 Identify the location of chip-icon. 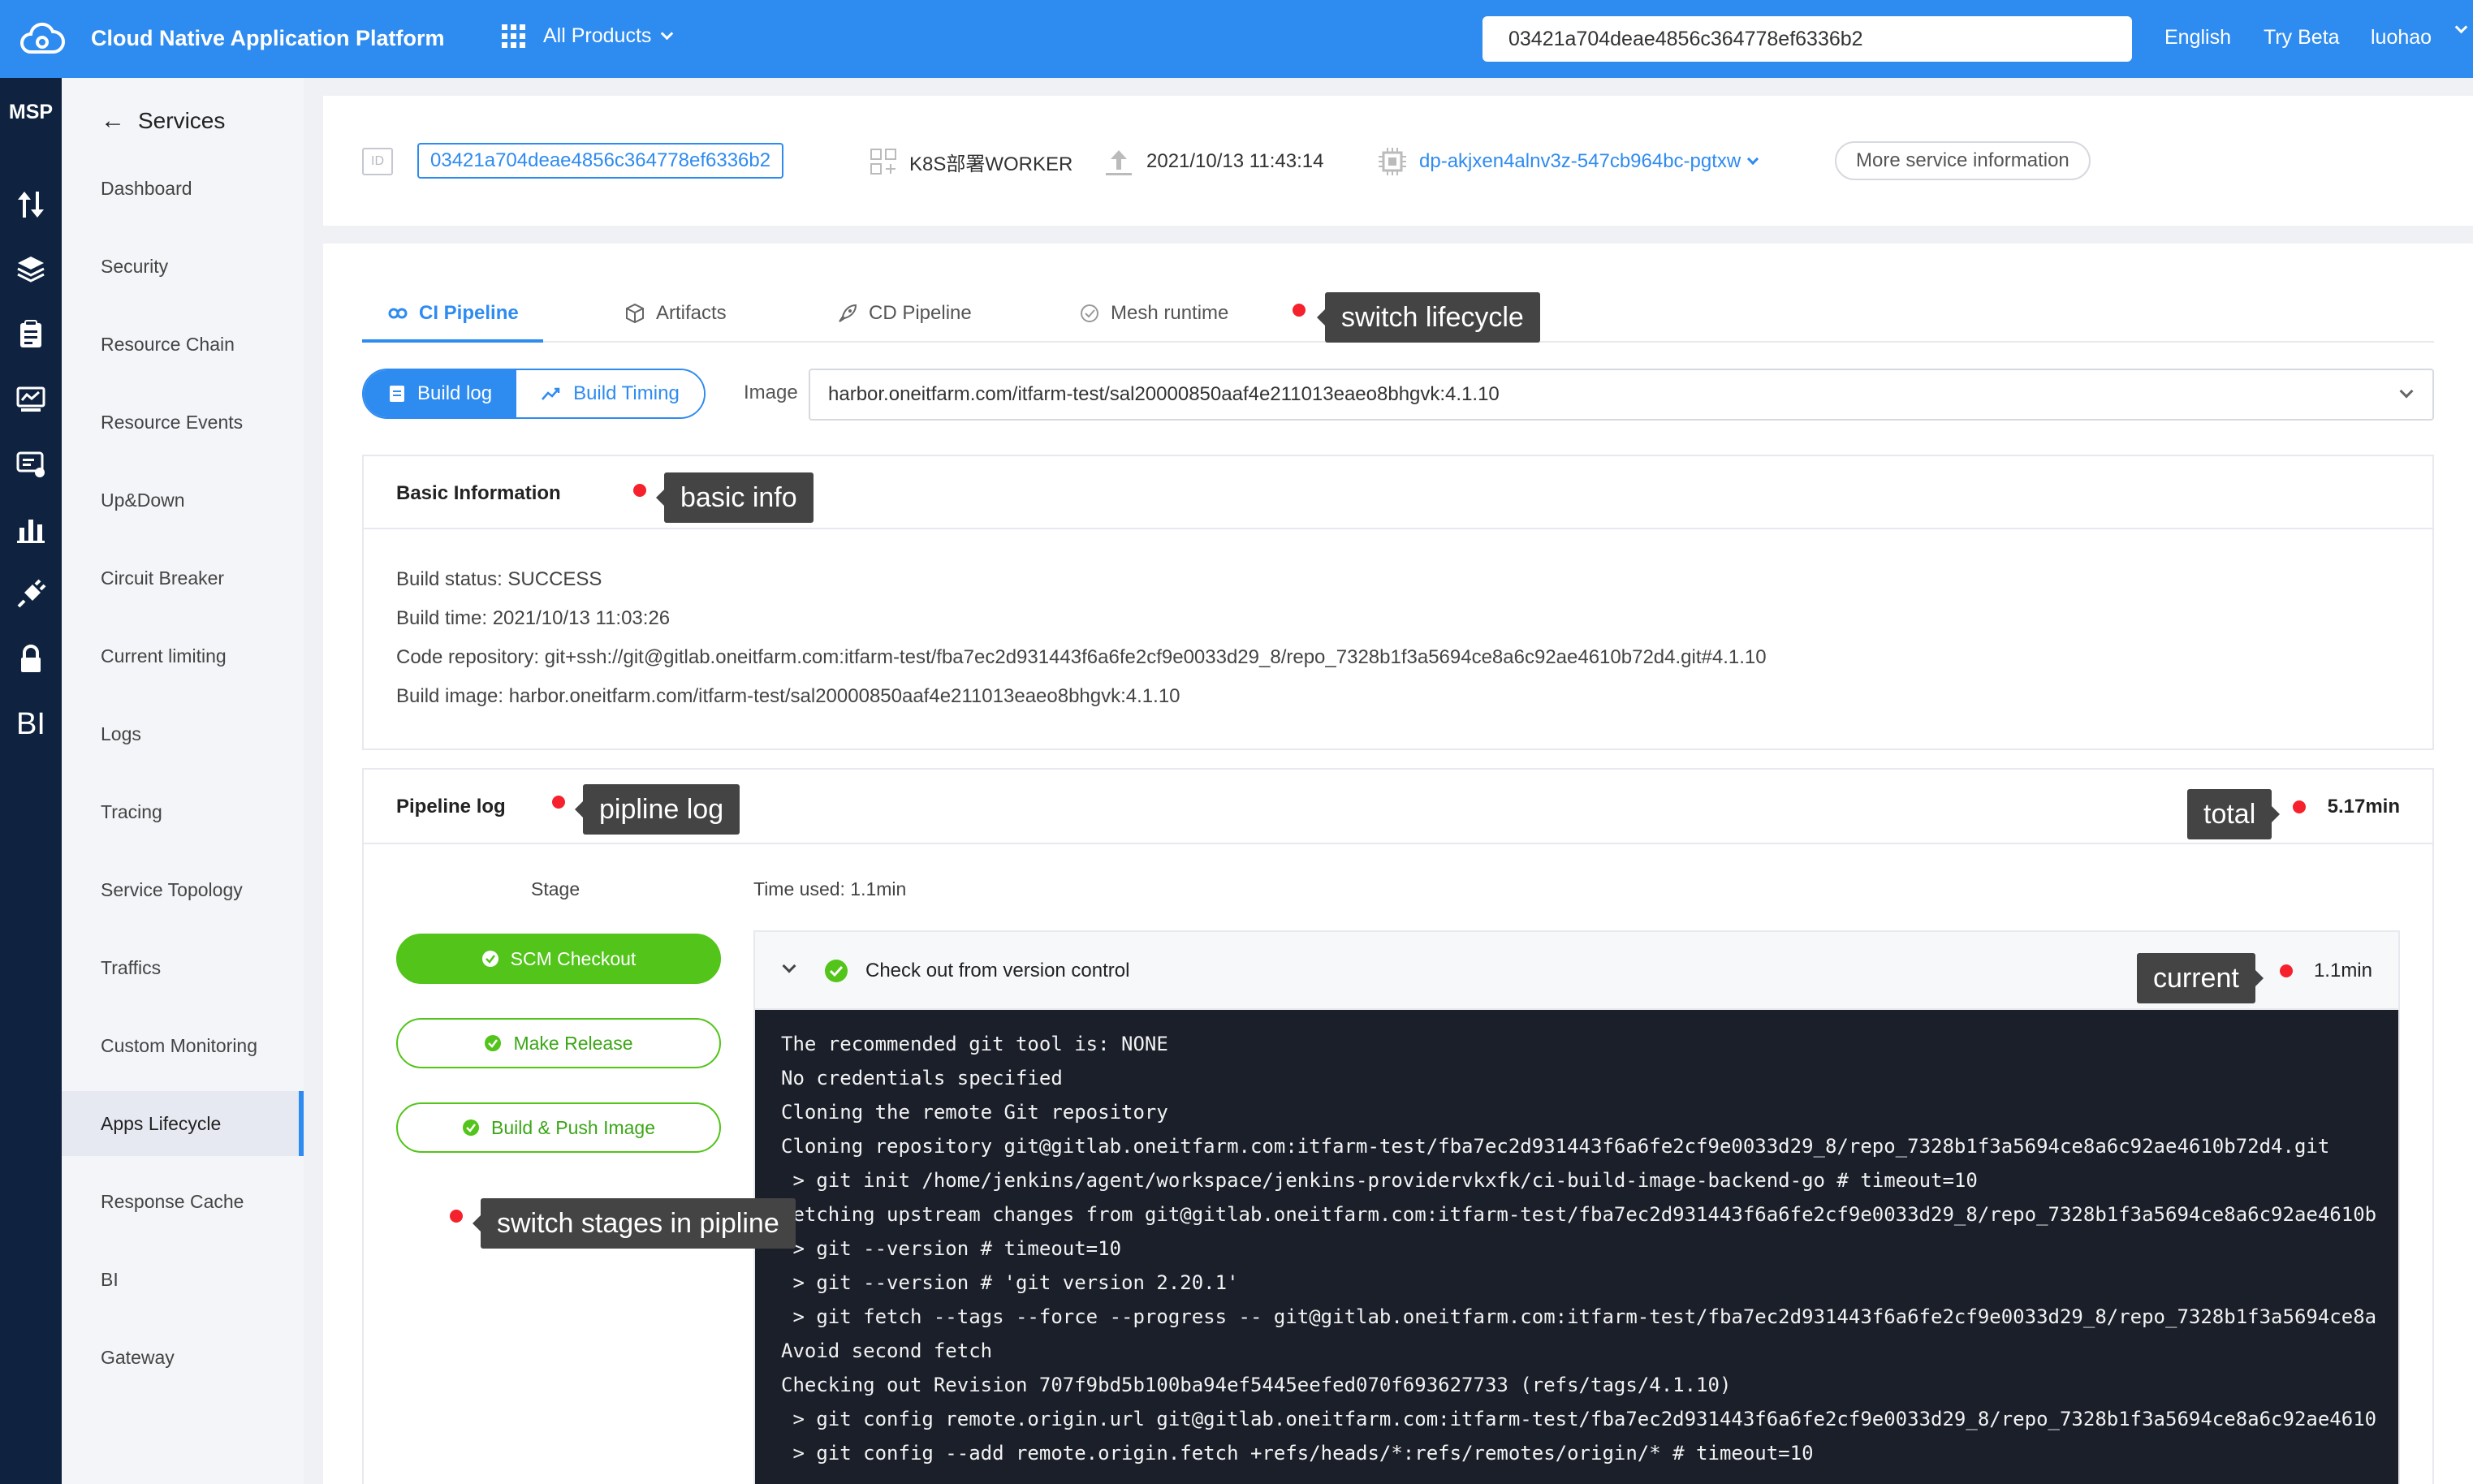
(1393, 161).